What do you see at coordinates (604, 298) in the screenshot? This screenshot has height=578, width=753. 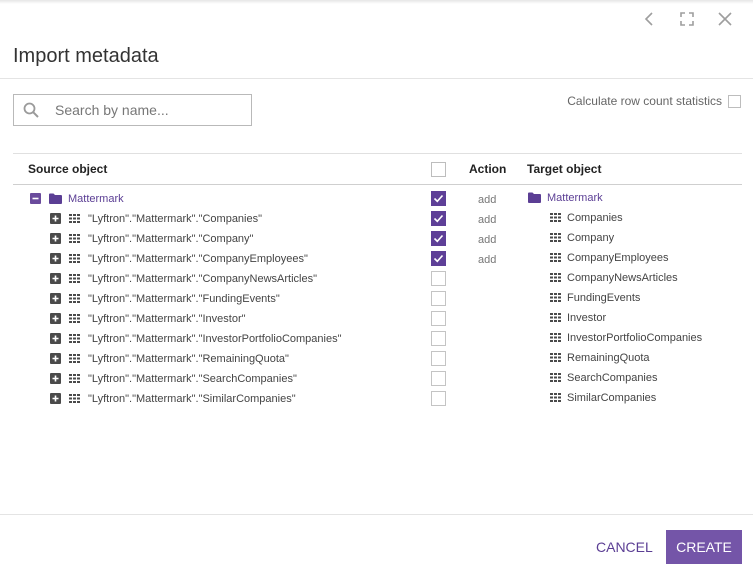 I see `target-object-label: FundingEvents` at bounding box center [604, 298].